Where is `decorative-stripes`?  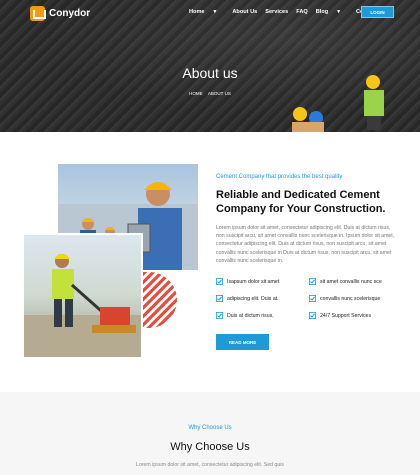 decorative-stripes is located at coordinates (160, 300).